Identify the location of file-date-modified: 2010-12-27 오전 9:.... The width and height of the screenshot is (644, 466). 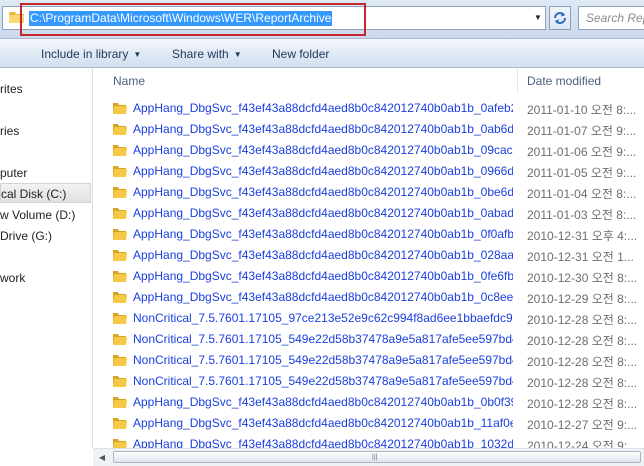
(582, 425).